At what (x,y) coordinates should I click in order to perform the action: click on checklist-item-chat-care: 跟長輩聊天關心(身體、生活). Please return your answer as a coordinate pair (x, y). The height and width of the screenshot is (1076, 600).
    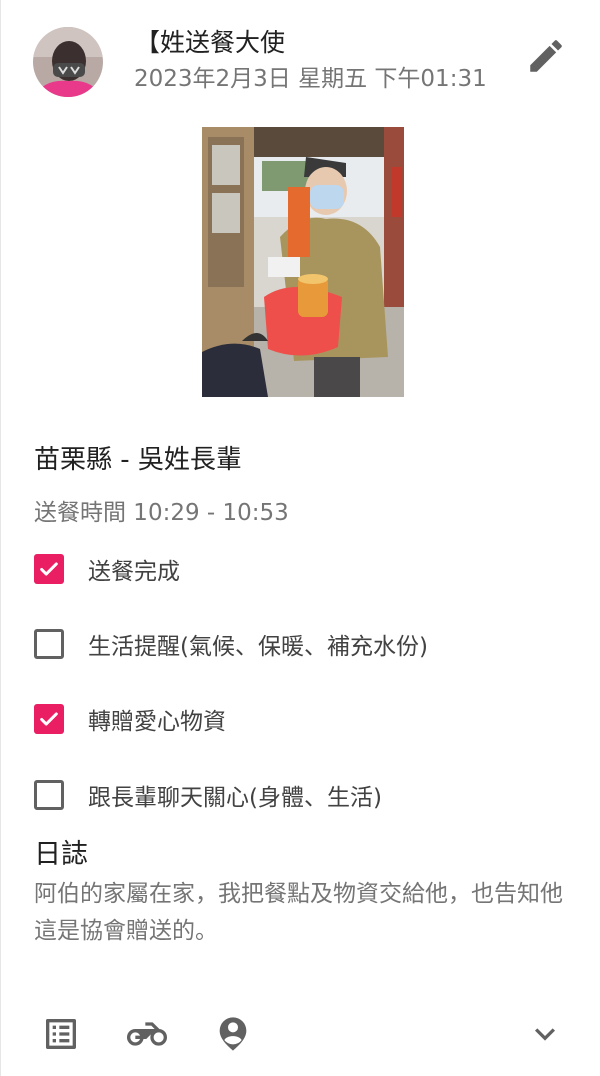
    Looking at the image, I should click on (208, 795).